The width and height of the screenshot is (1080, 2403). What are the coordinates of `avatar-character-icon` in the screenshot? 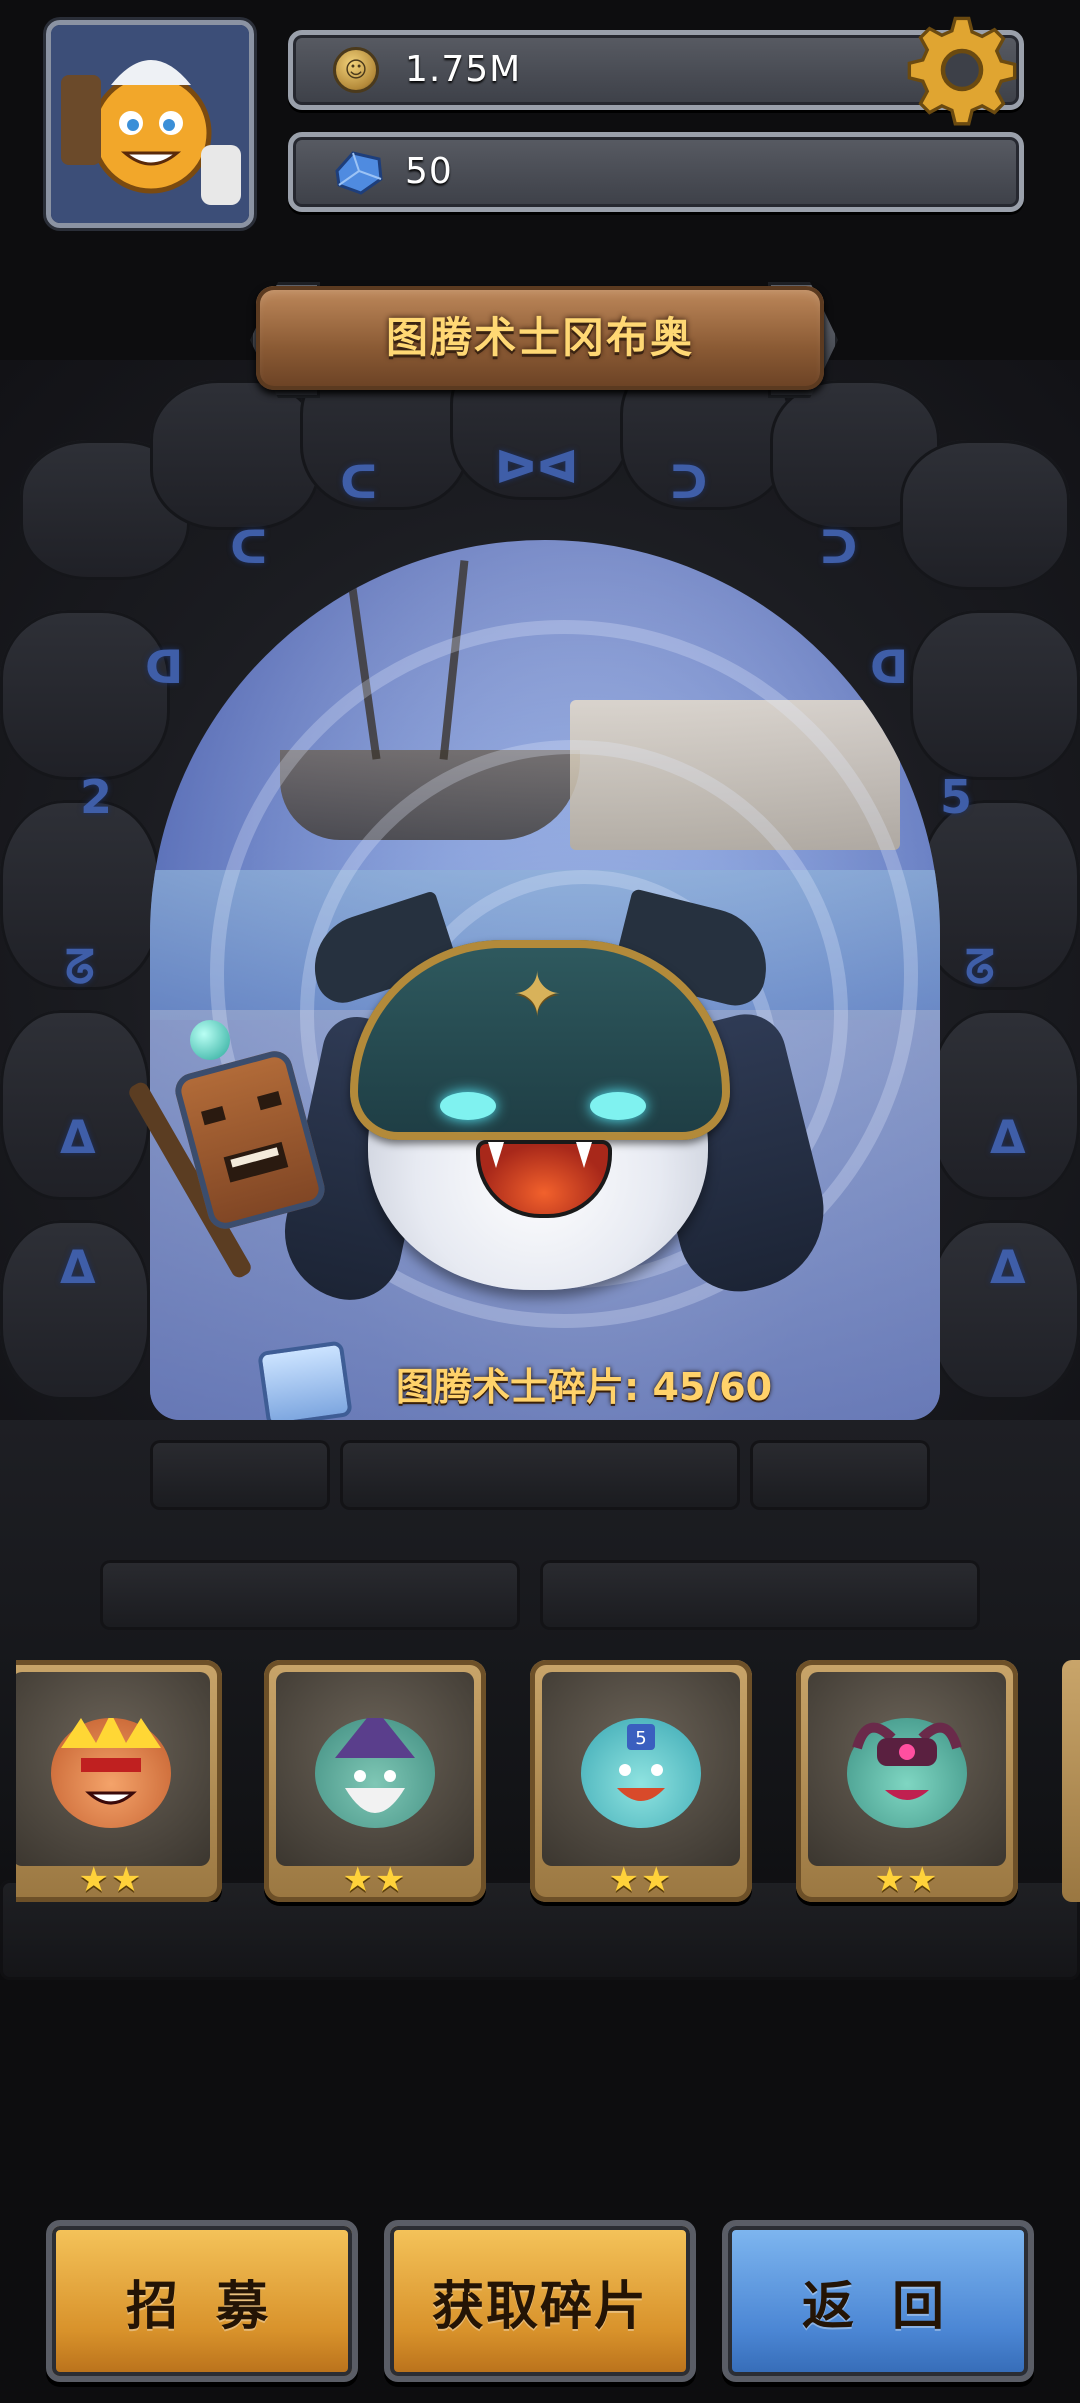 It's located at (150, 124).